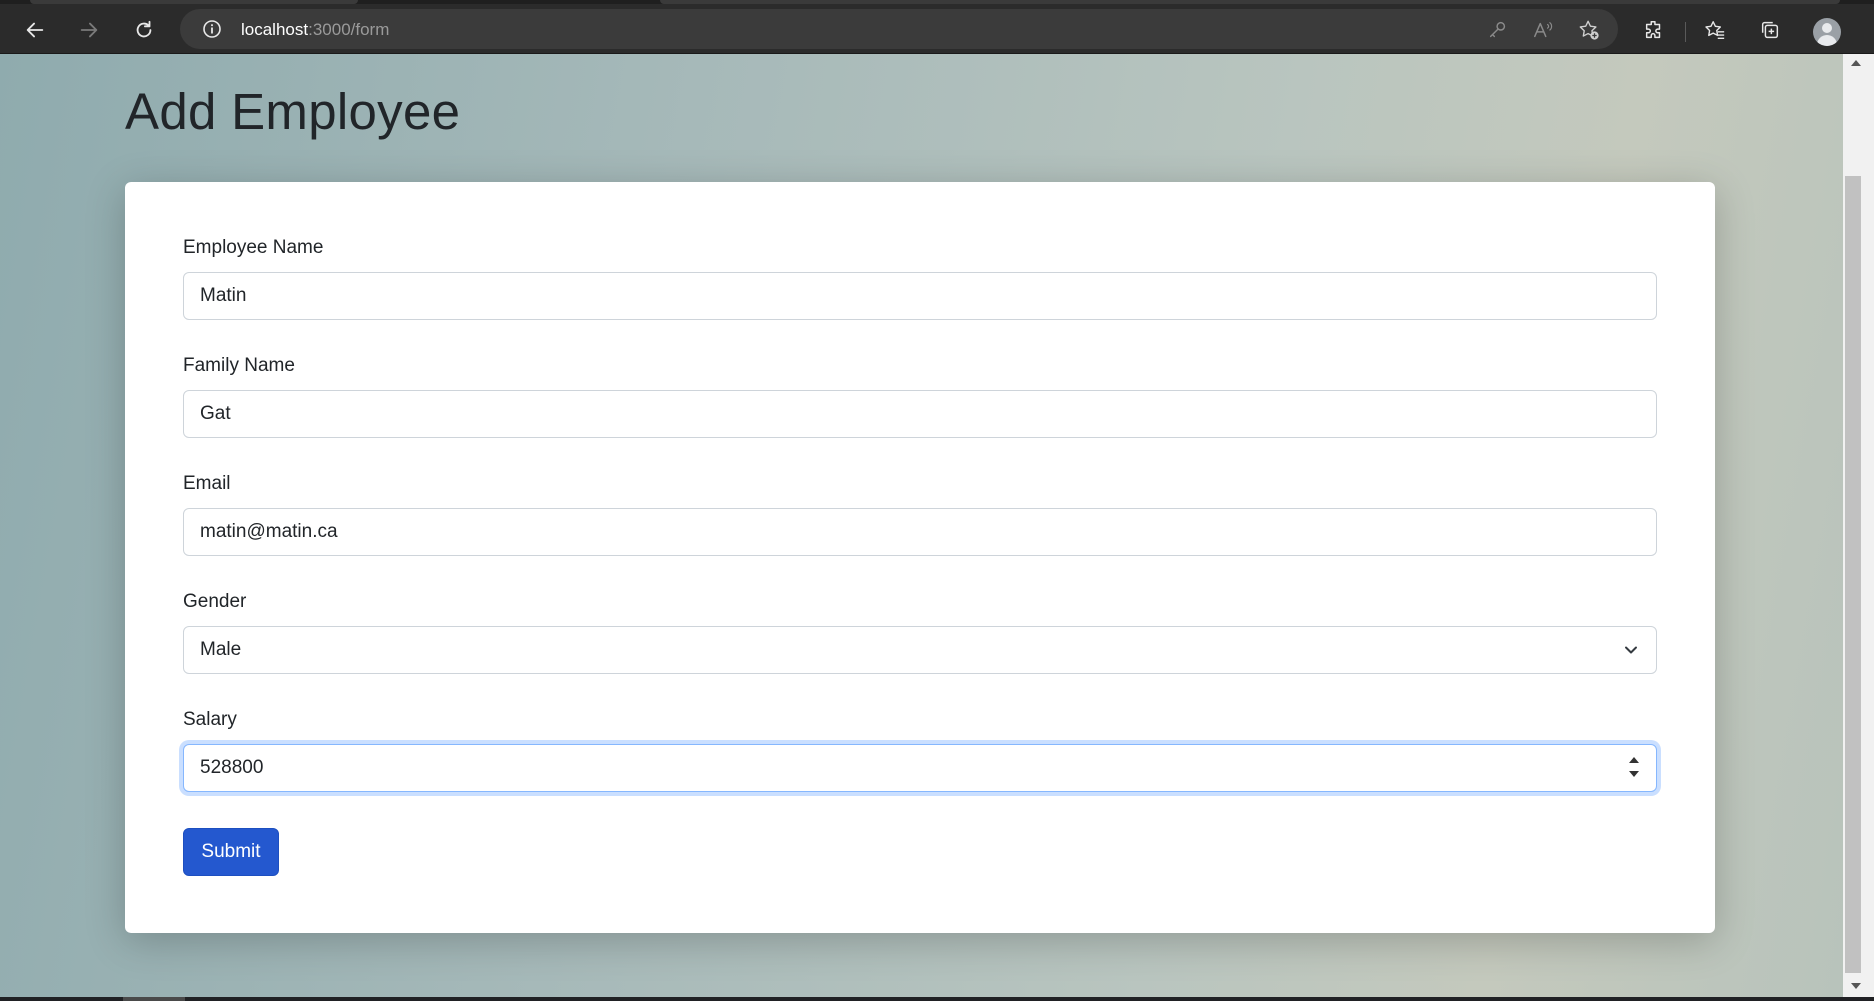 The height and width of the screenshot is (1001, 1874). What do you see at coordinates (1827, 28) in the screenshot?
I see `avatar-head` at bounding box center [1827, 28].